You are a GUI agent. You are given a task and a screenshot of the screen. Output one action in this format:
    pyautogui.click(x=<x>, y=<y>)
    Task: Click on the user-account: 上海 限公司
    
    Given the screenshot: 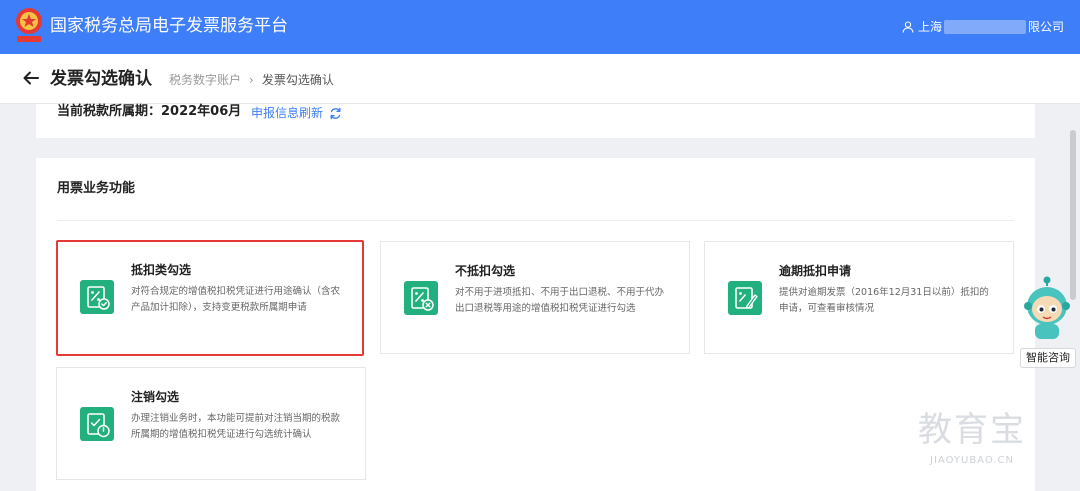 What is the action you would take?
    pyautogui.click(x=983, y=27)
    